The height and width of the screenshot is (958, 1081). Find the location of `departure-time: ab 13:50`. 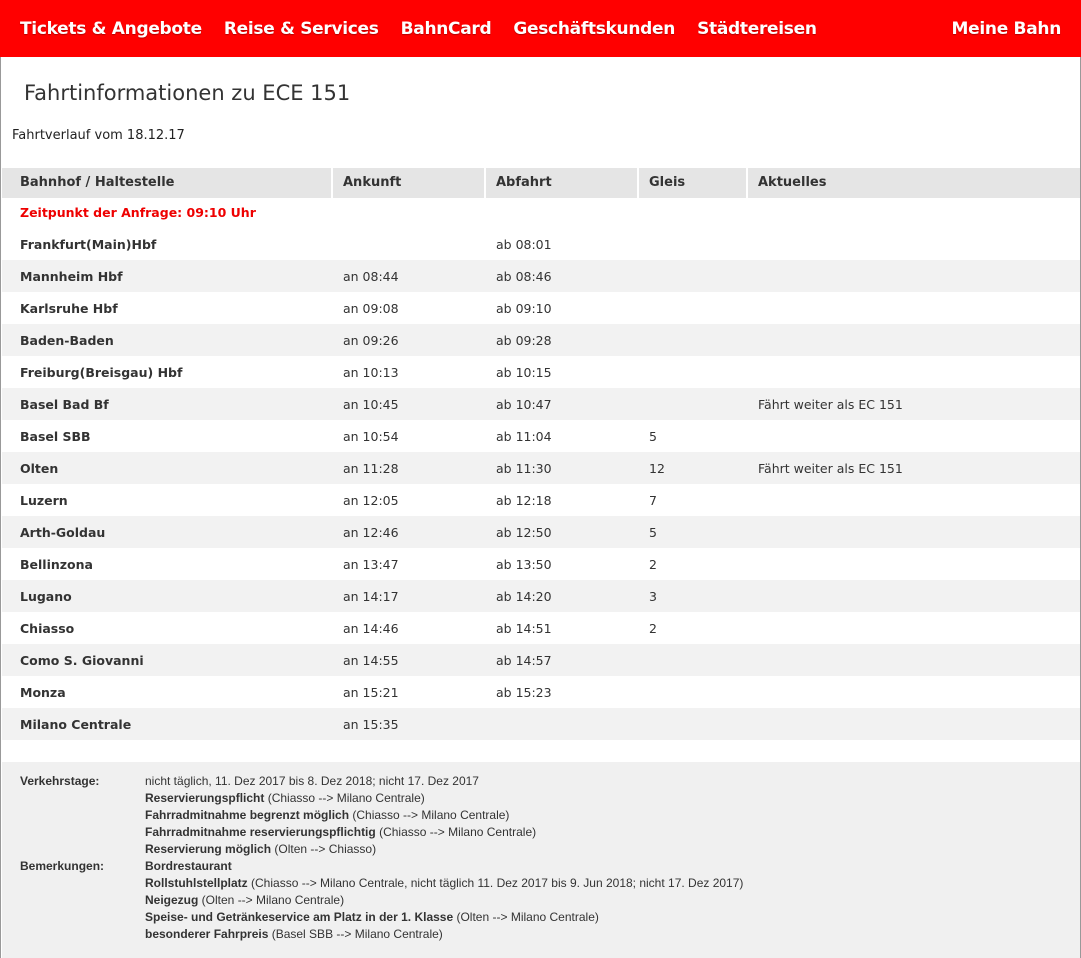

departure-time: ab 13:50 is located at coordinates (524, 564).